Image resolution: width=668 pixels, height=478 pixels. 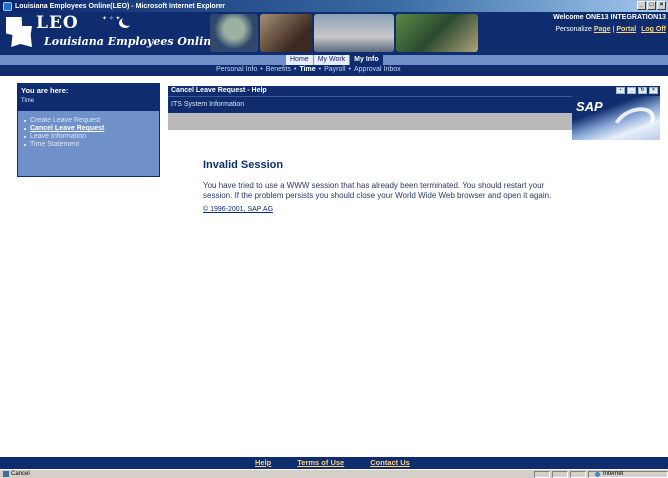 I want to click on copyright-link: © 1996-2001, SAP AG, so click(x=238, y=209).